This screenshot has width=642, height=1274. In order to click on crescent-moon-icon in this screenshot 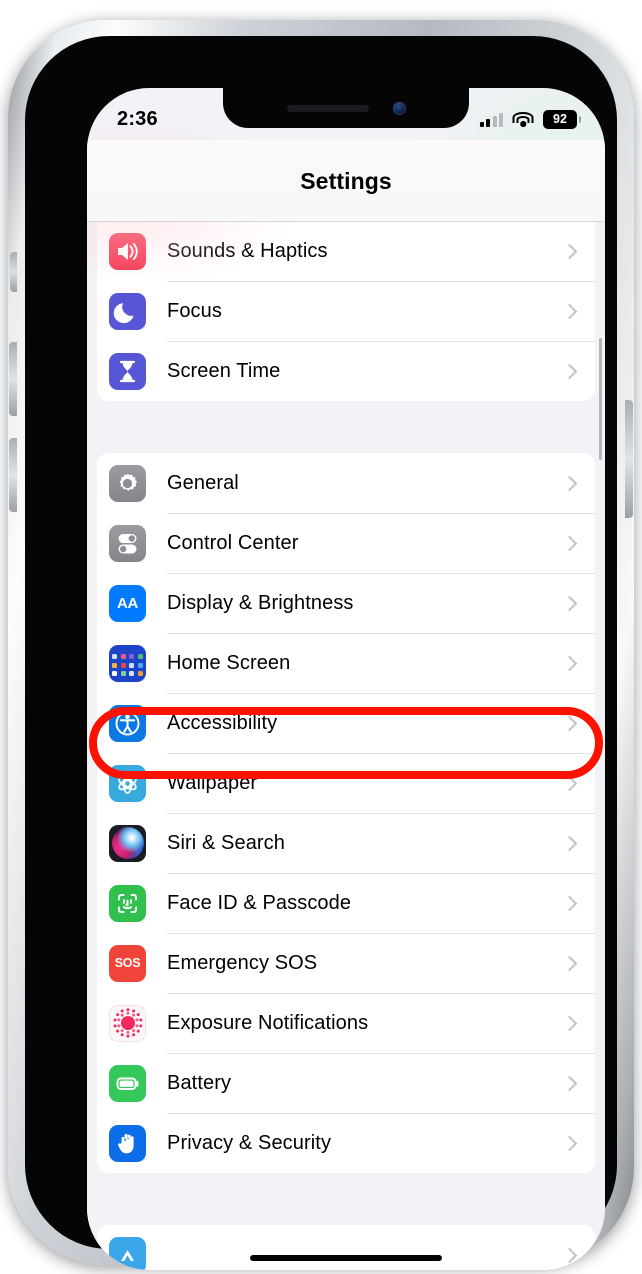, I will do `click(127, 311)`.